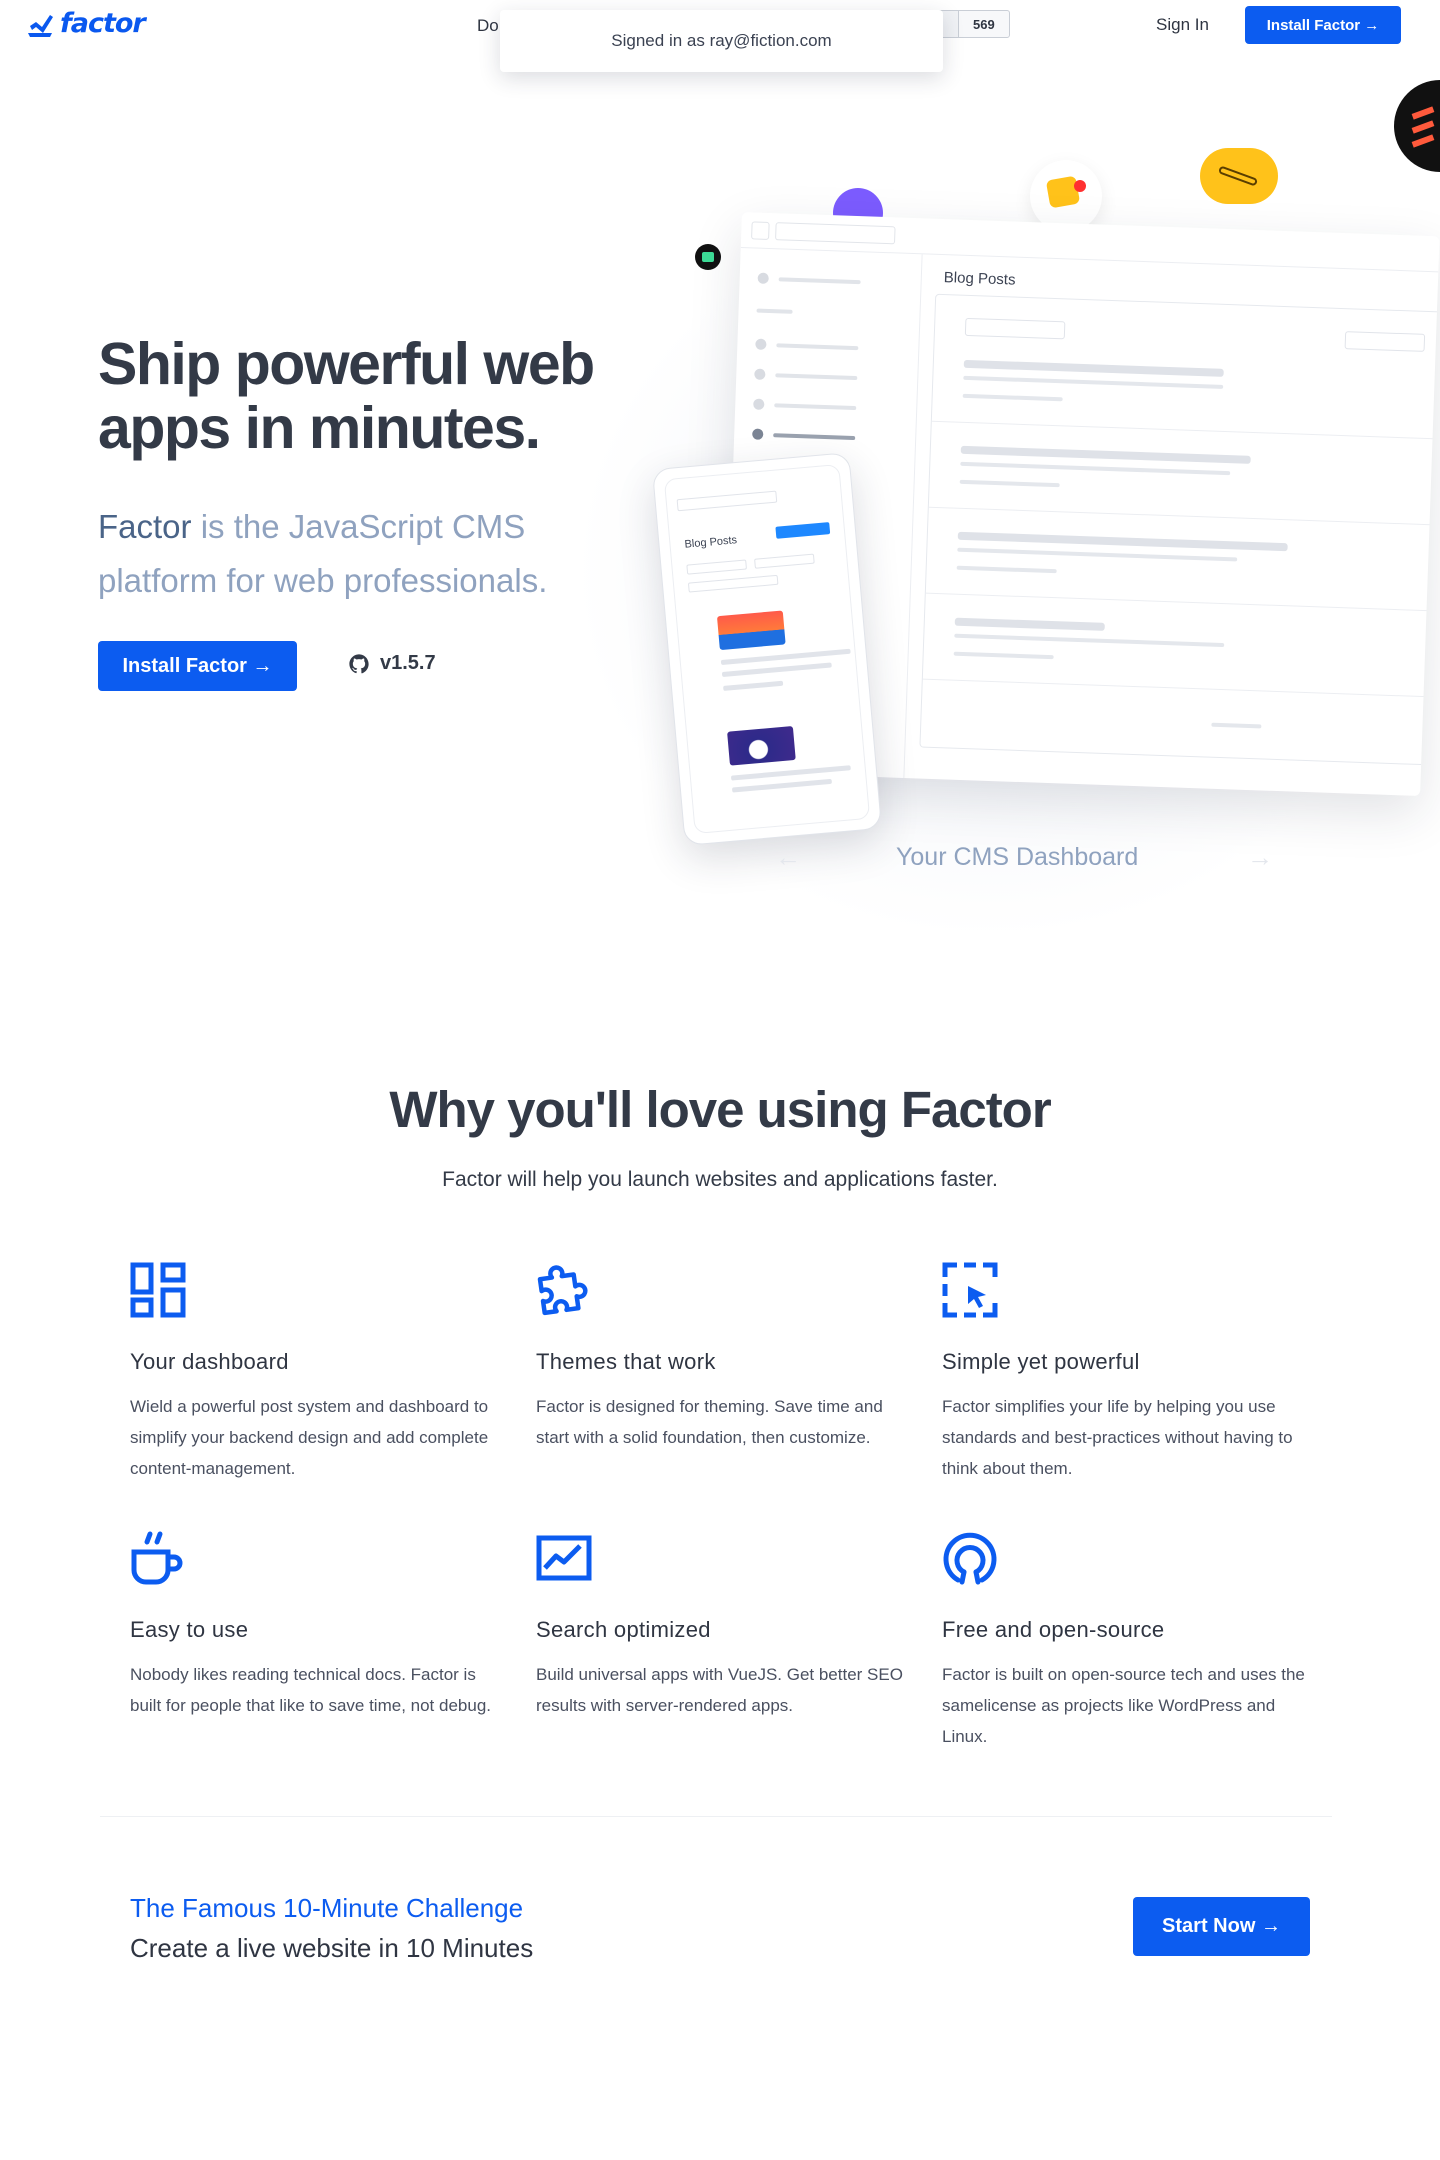  What do you see at coordinates (626, 1361) in the screenshot?
I see `feature-title: Themes that work` at bounding box center [626, 1361].